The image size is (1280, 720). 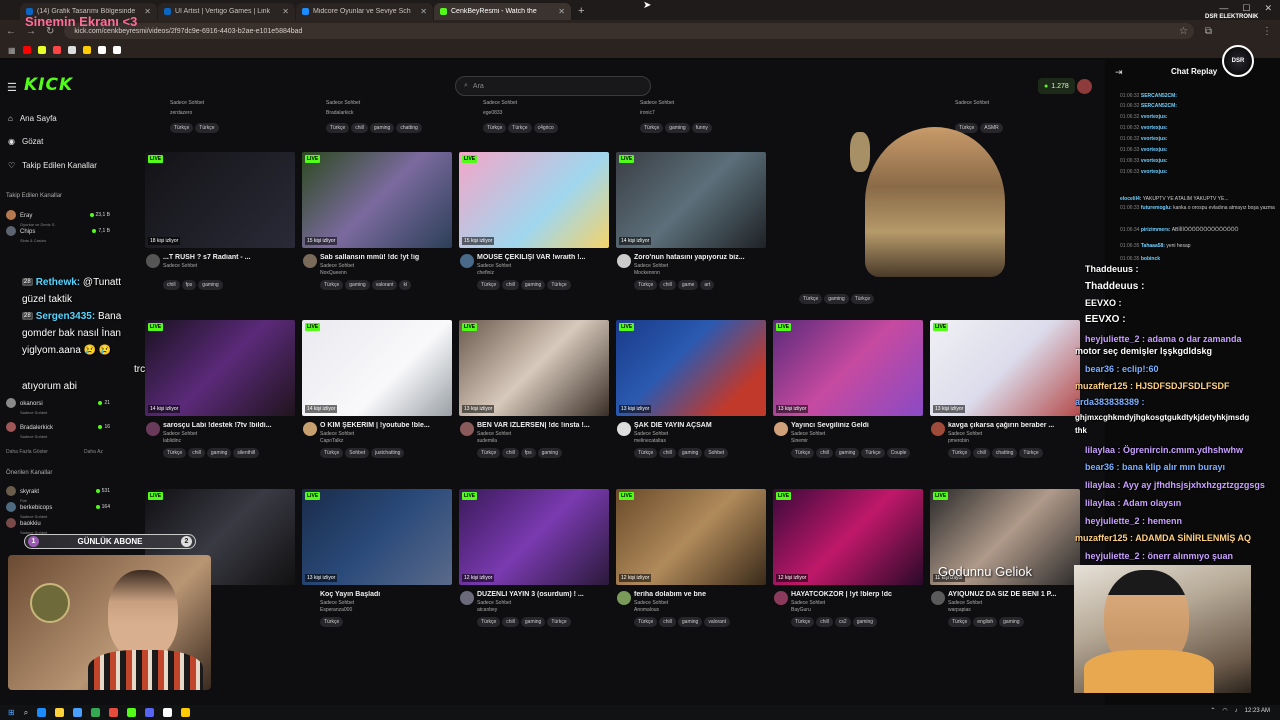 What do you see at coordinates (1246, 8) in the screenshot?
I see `maximize-icon: ☐` at bounding box center [1246, 8].